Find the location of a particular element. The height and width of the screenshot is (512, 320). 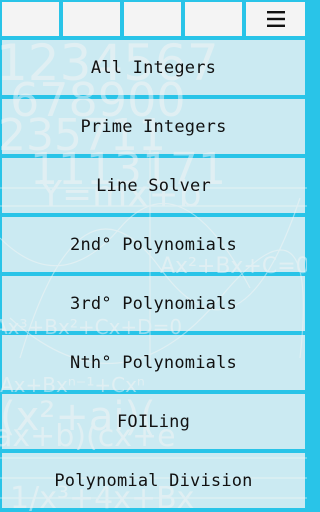

menu-item-label: FOILing is located at coordinates (153, 421).